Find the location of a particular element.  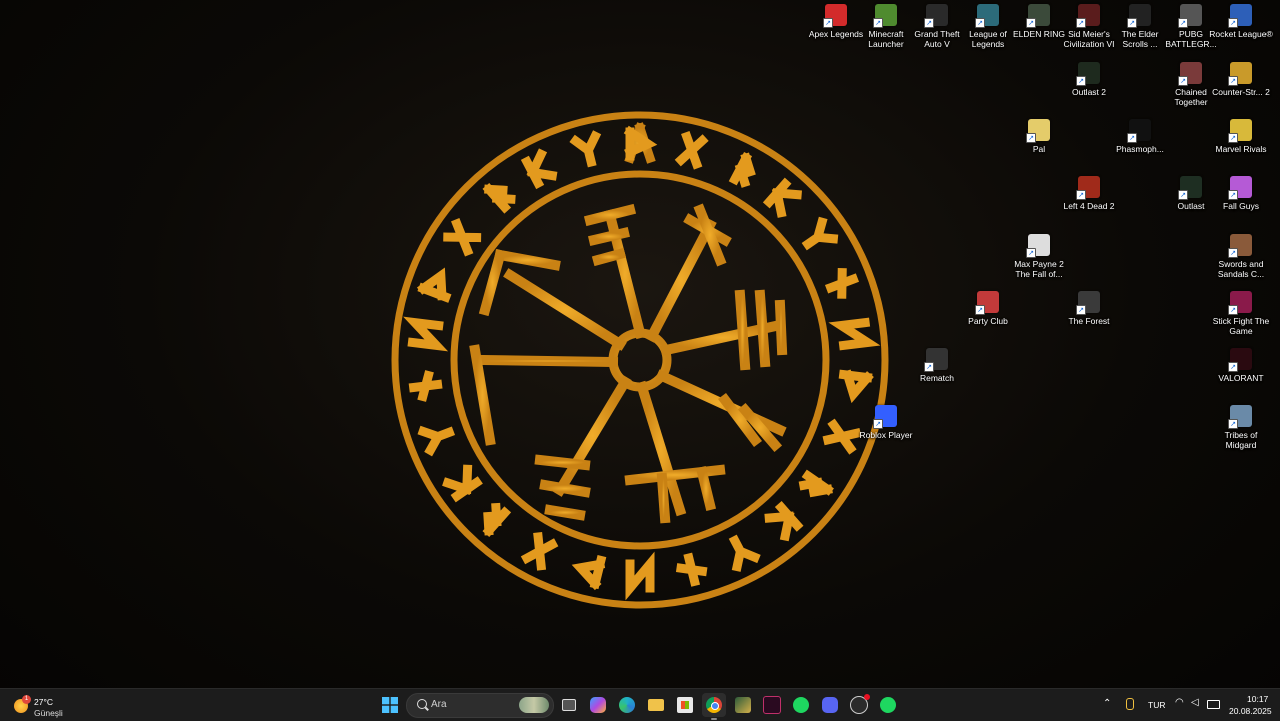

desktop-shortcut: ↗ Party Club is located at coordinates (988, 318).